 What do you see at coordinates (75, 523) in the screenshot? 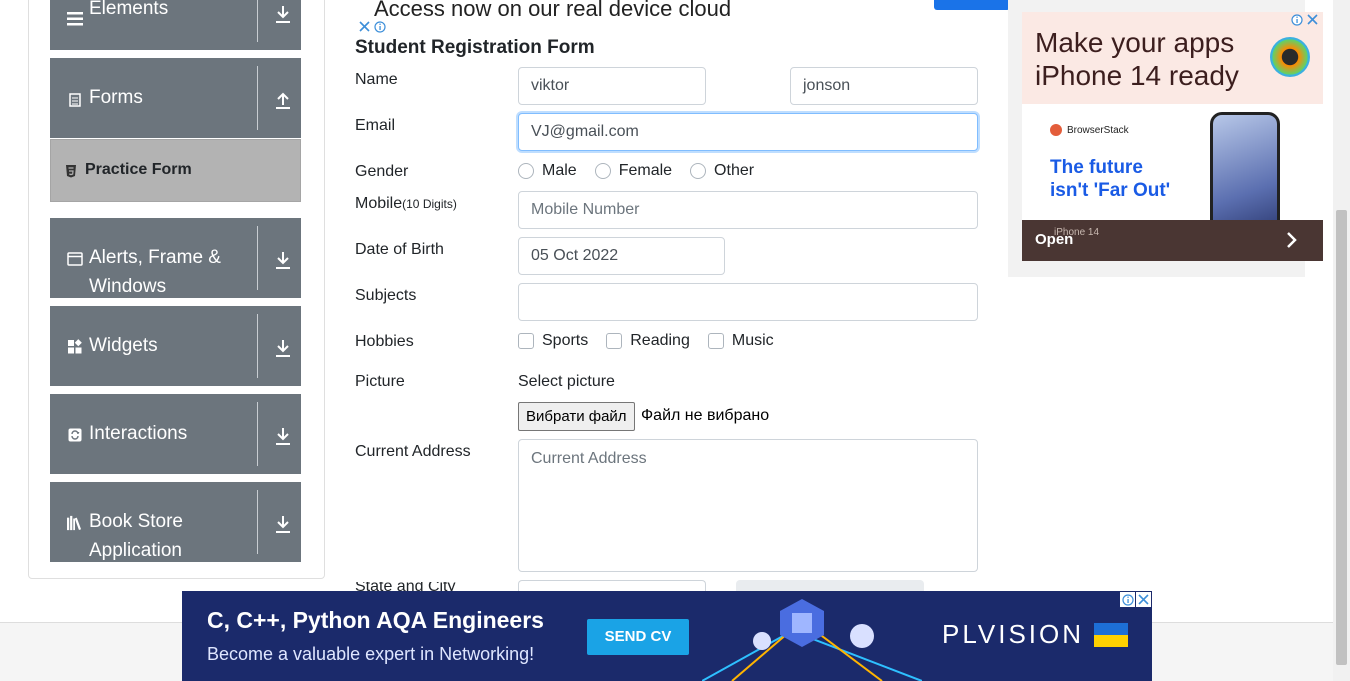
I see `books-icon` at bounding box center [75, 523].